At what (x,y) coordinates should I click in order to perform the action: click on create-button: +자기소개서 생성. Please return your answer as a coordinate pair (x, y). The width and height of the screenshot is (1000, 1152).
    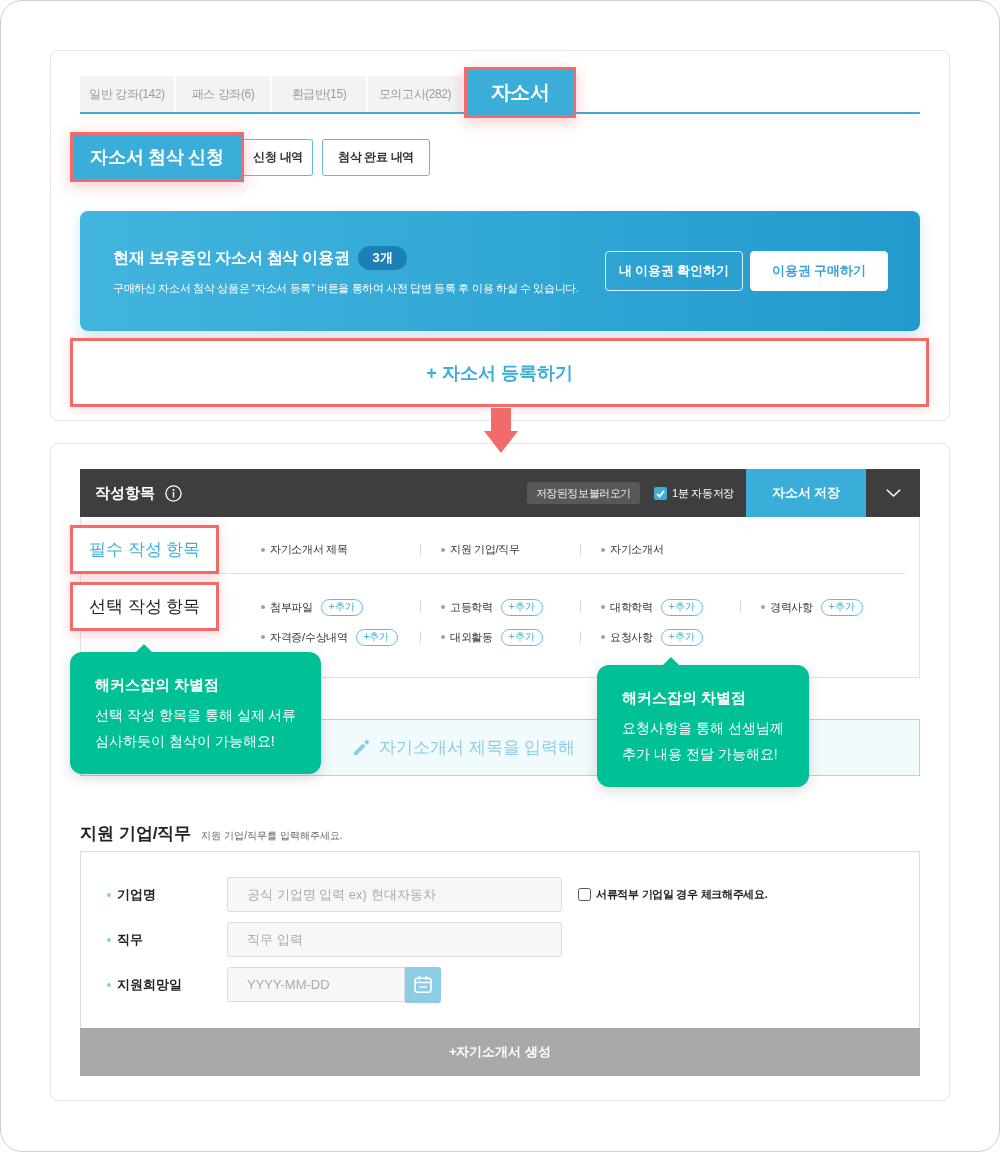
    Looking at the image, I should click on (500, 1052).